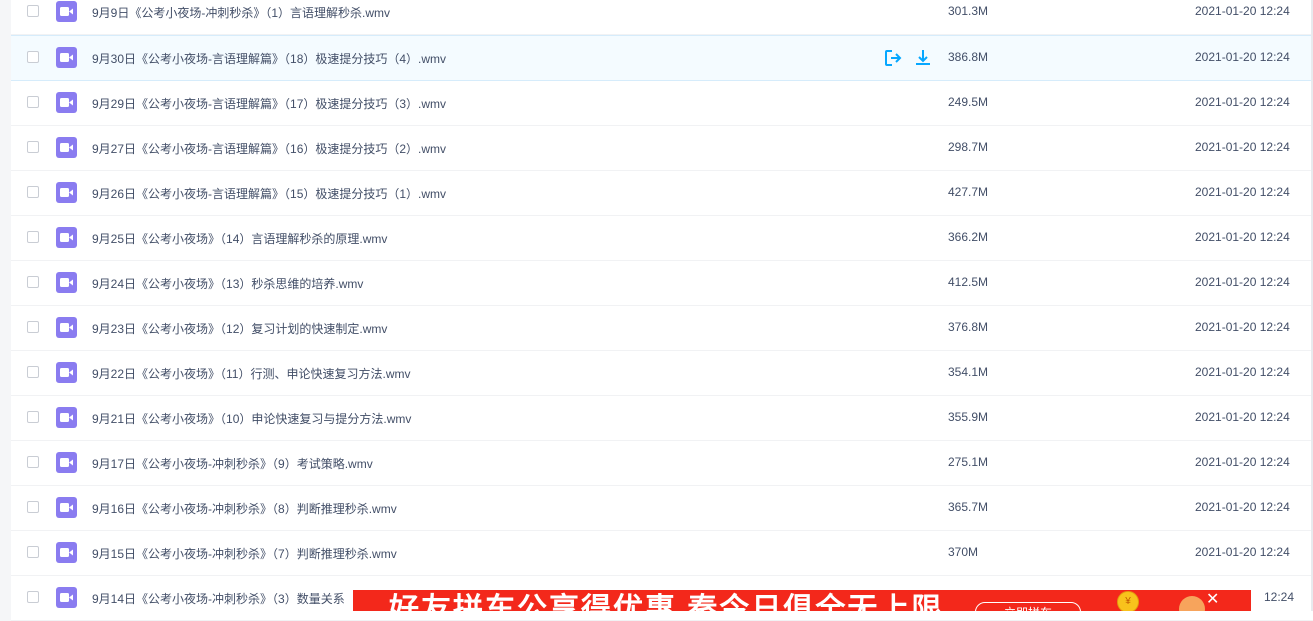 The height and width of the screenshot is (621, 1313). What do you see at coordinates (968, 192) in the screenshot?
I see `file-size: 427.7M` at bounding box center [968, 192].